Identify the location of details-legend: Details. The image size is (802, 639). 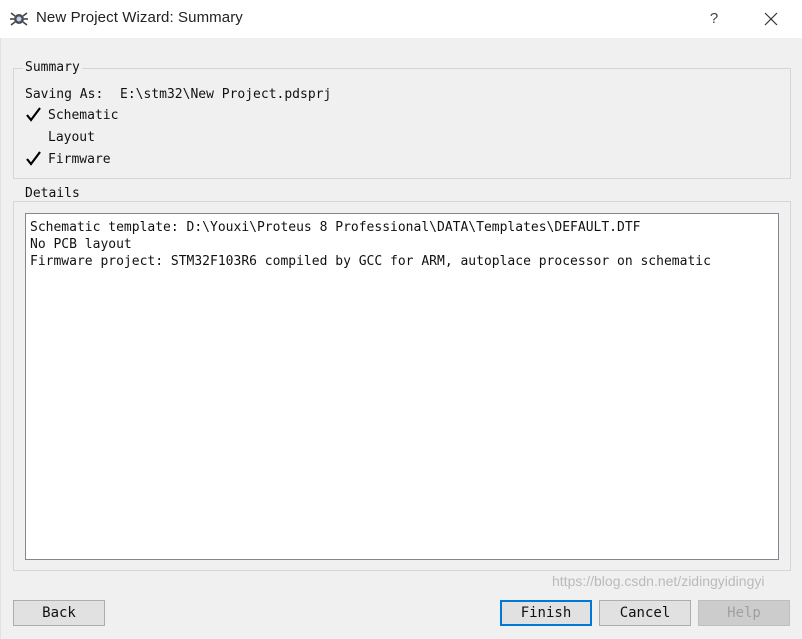
(52, 193).